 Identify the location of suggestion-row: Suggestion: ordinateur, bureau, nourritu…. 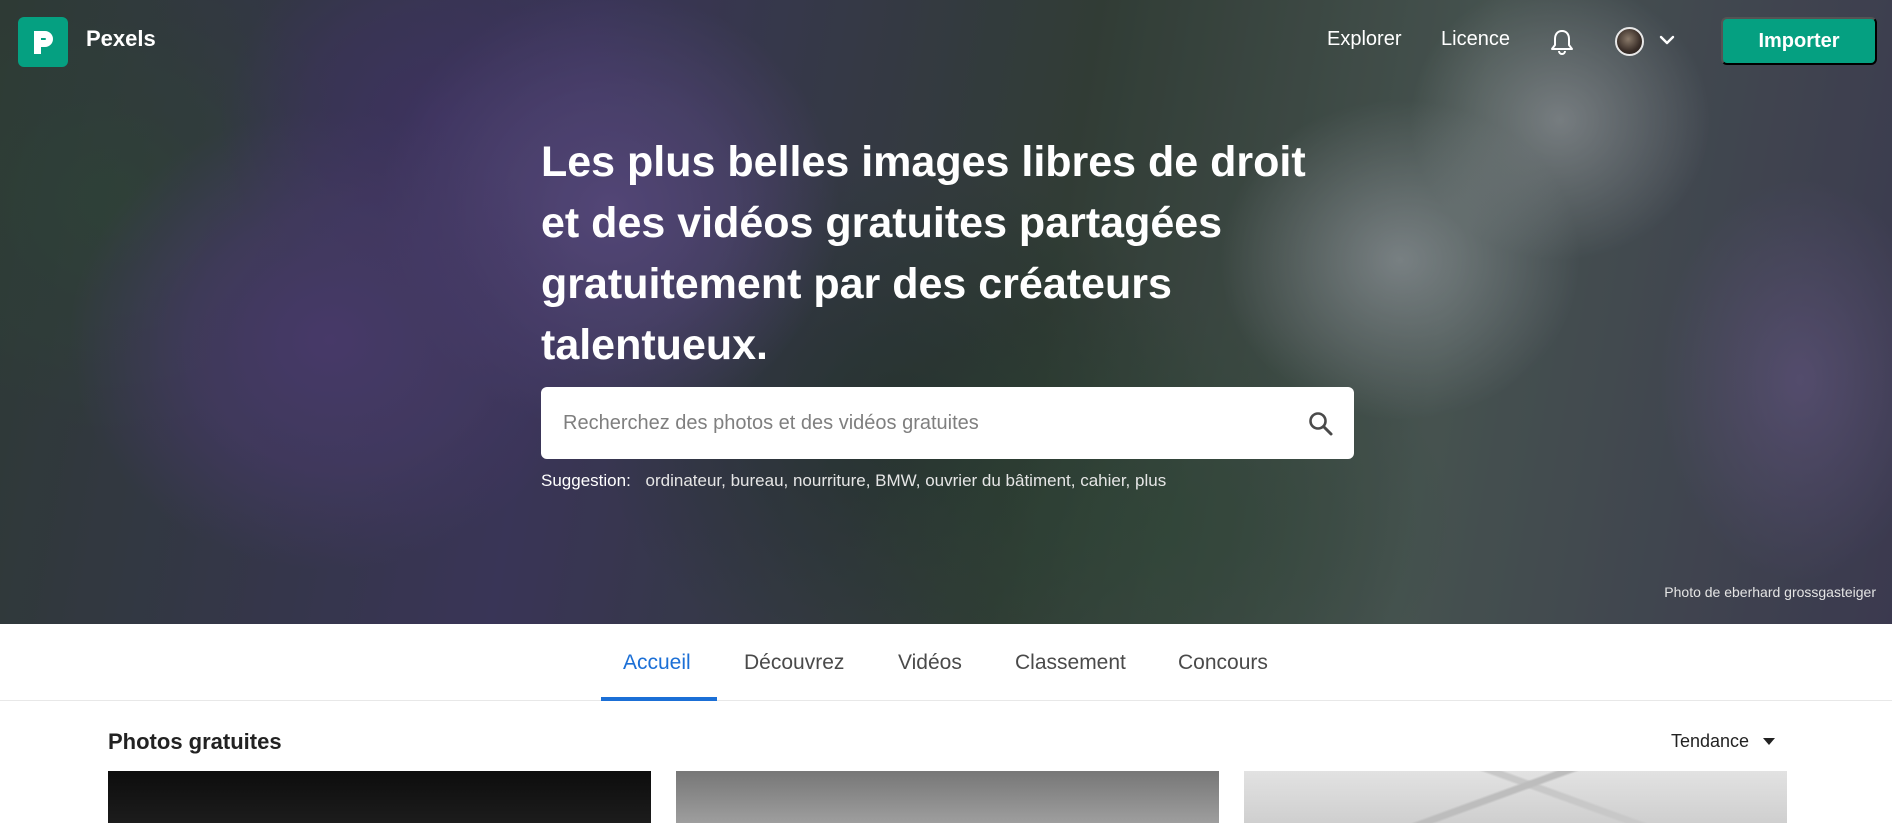
(853, 481).